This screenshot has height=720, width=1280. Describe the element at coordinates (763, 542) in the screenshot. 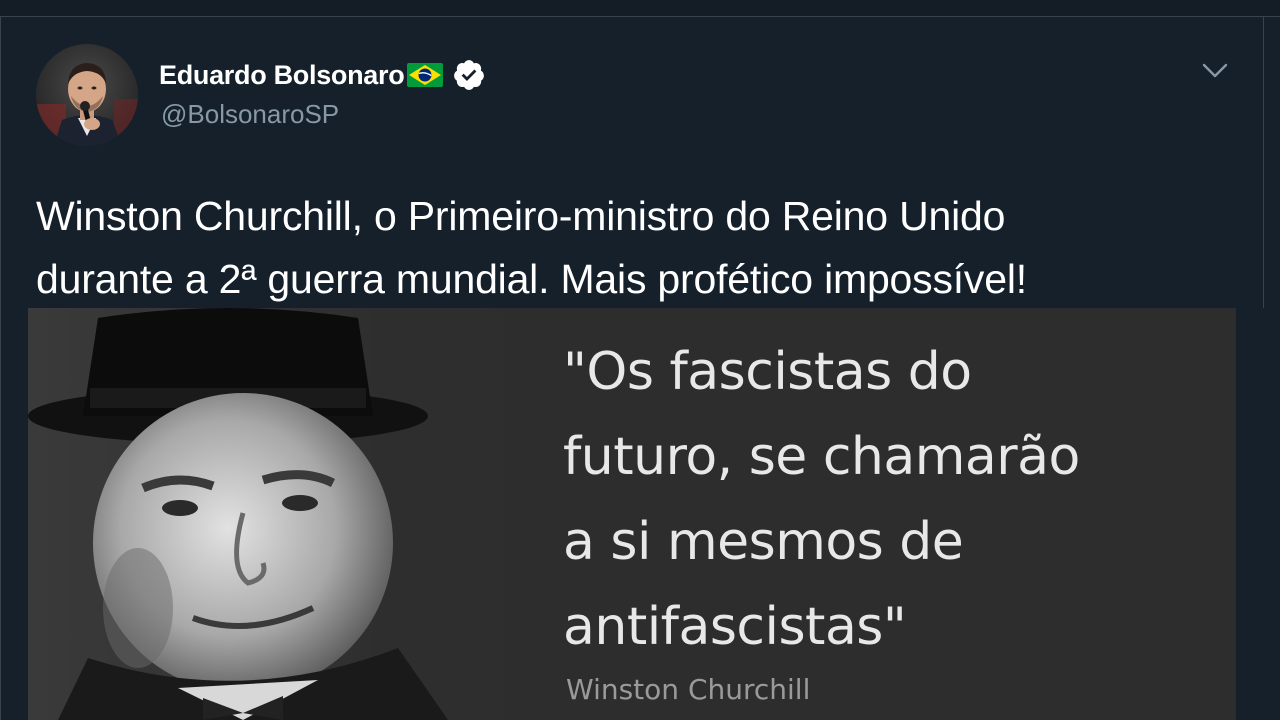

I see `quote-line: a si mesmos de` at that location.